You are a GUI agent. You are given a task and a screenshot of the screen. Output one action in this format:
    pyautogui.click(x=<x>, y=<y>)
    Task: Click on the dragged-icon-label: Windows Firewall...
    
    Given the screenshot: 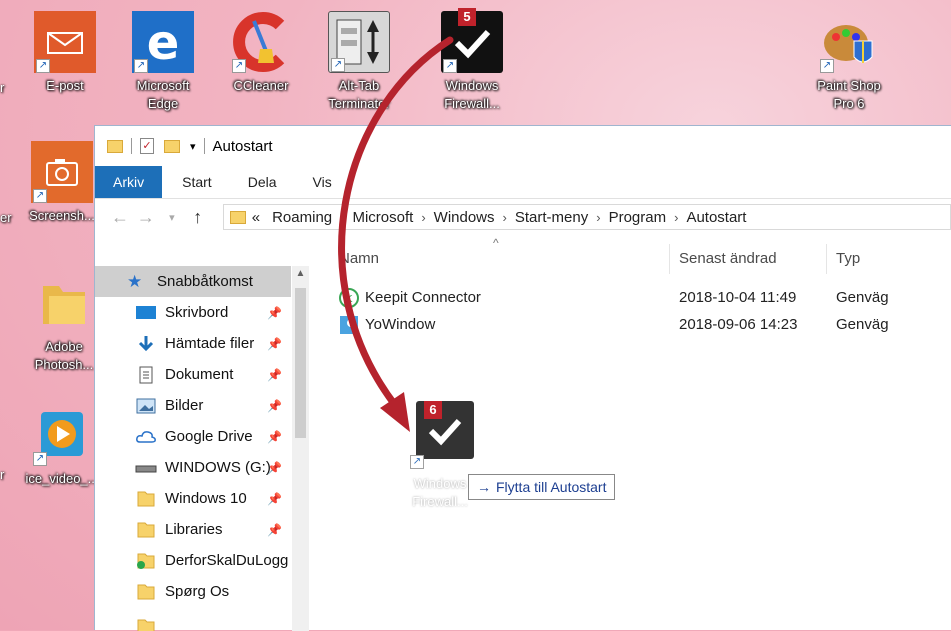 What is the action you would take?
    pyautogui.click(x=440, y=493)
    